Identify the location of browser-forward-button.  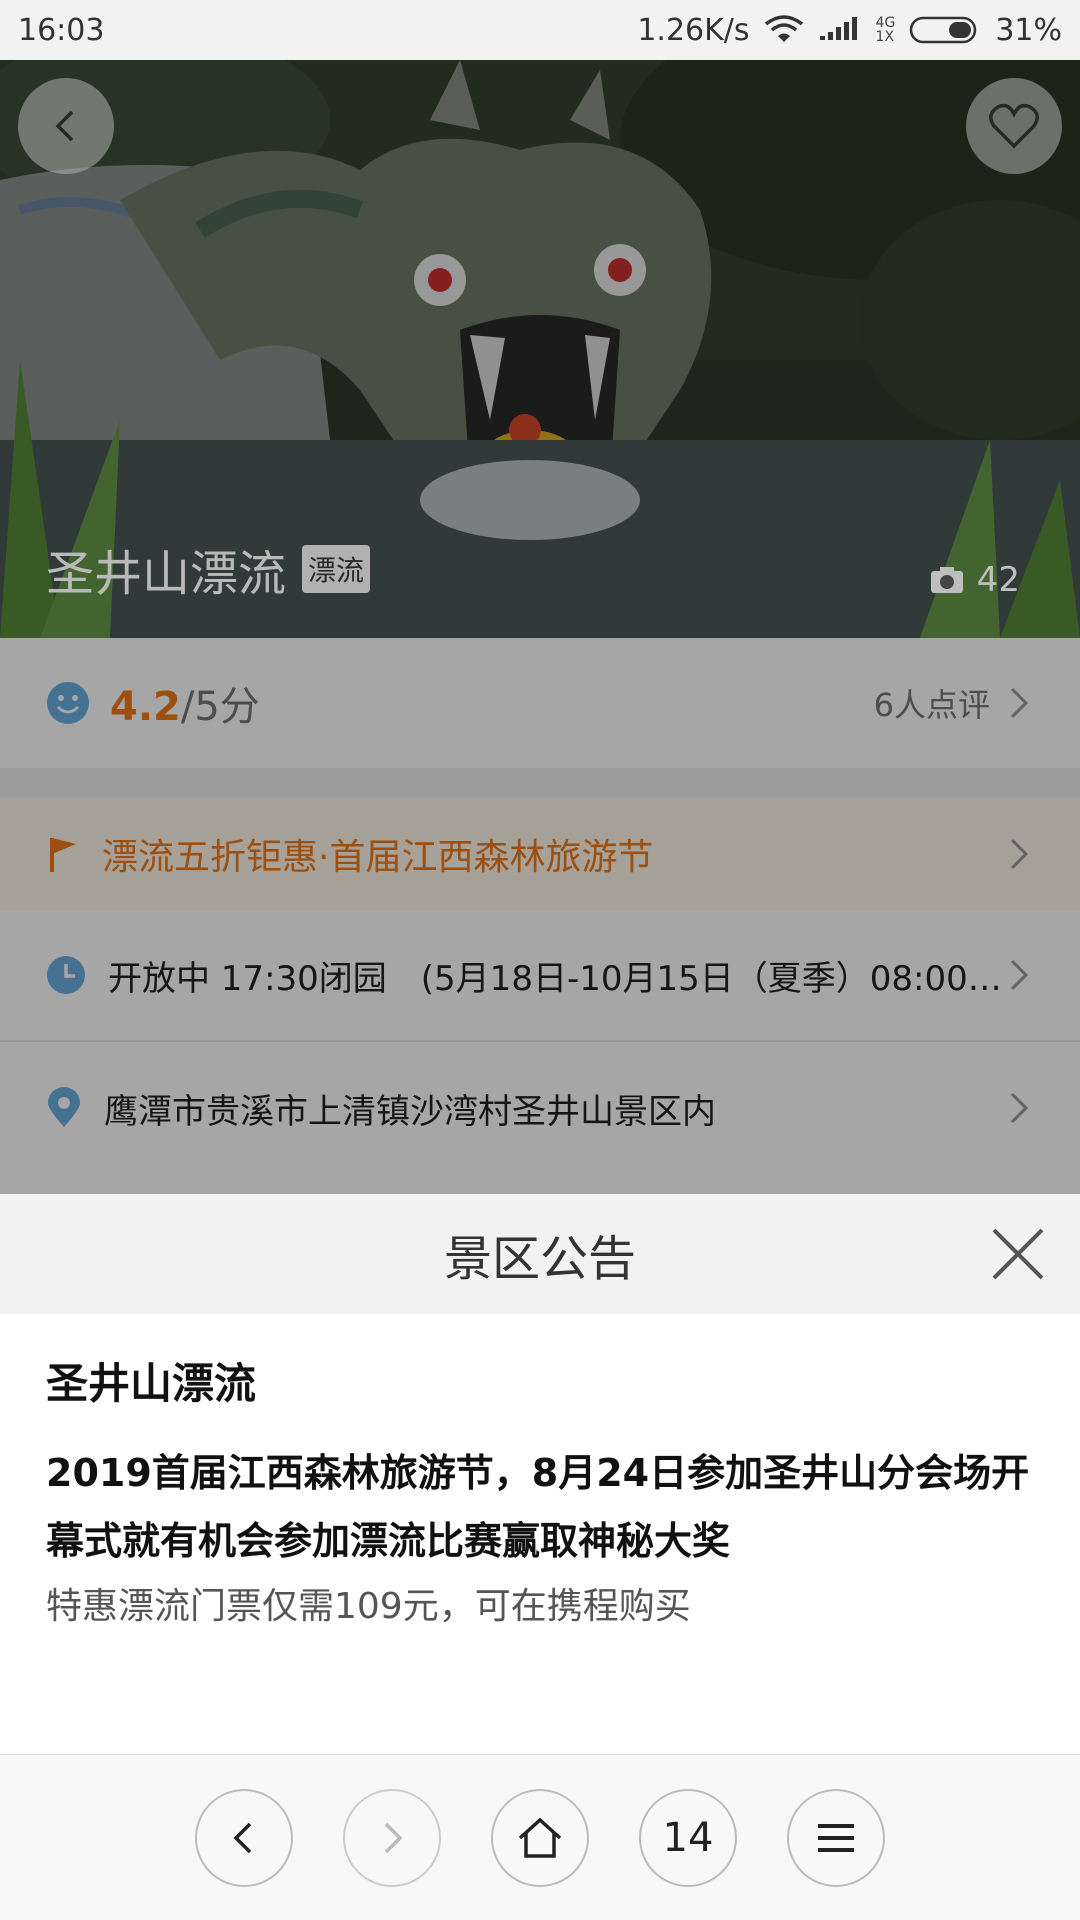
(392, 1837).